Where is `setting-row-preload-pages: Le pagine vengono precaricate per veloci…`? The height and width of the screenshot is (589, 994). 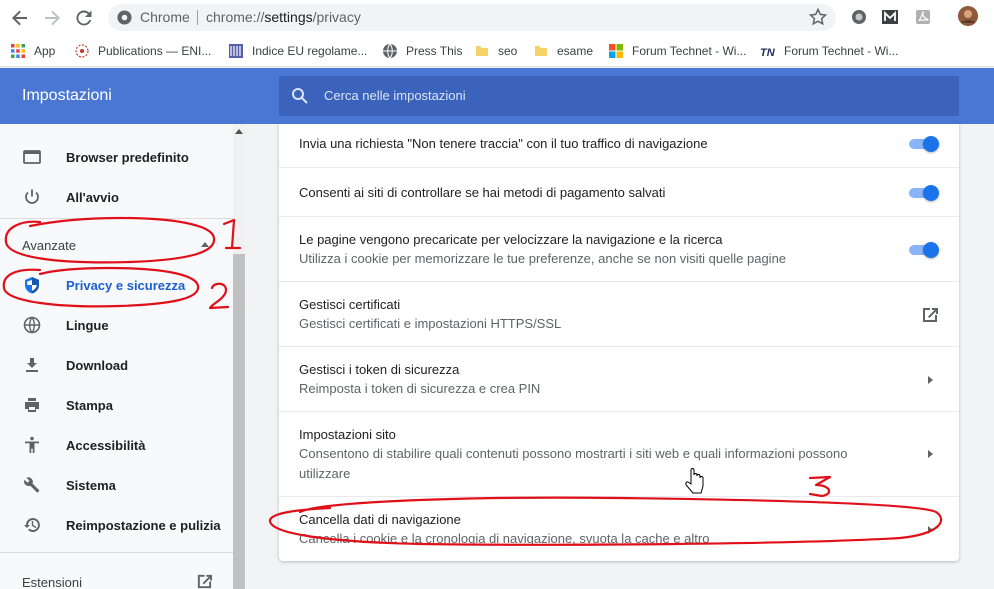
setting-row-preload-pages: Le pagine vengono precaricate per veloci… is located at coordinates (619, 248).